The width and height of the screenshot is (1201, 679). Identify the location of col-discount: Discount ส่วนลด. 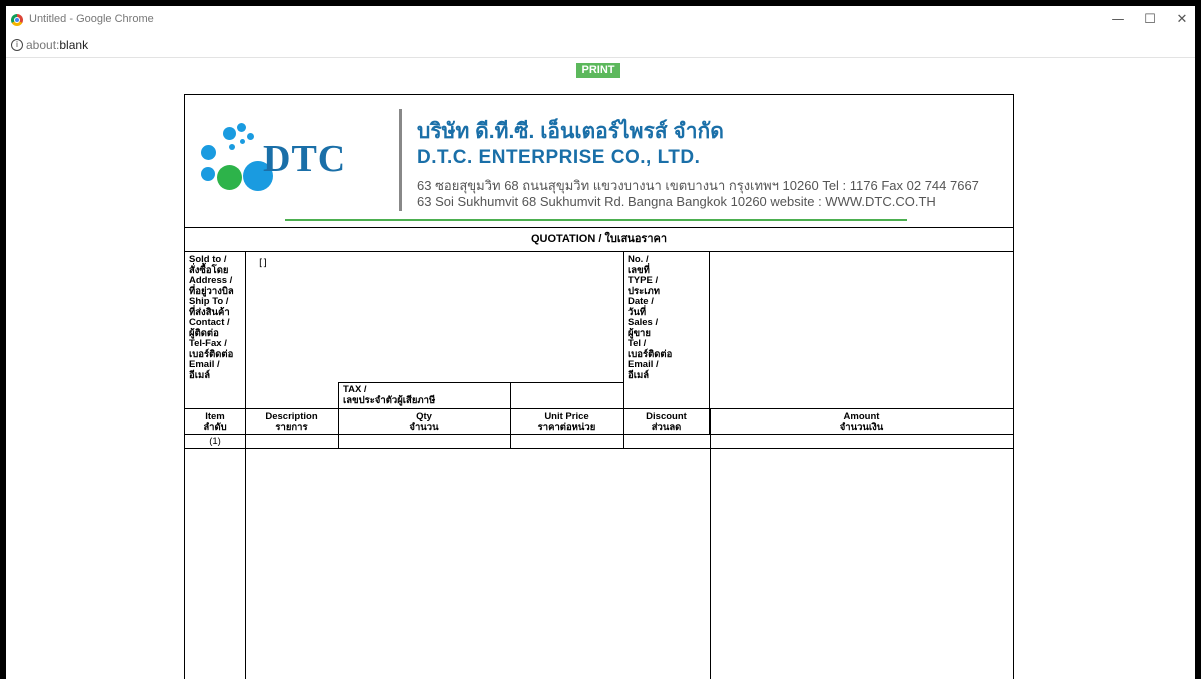
(666, 422).